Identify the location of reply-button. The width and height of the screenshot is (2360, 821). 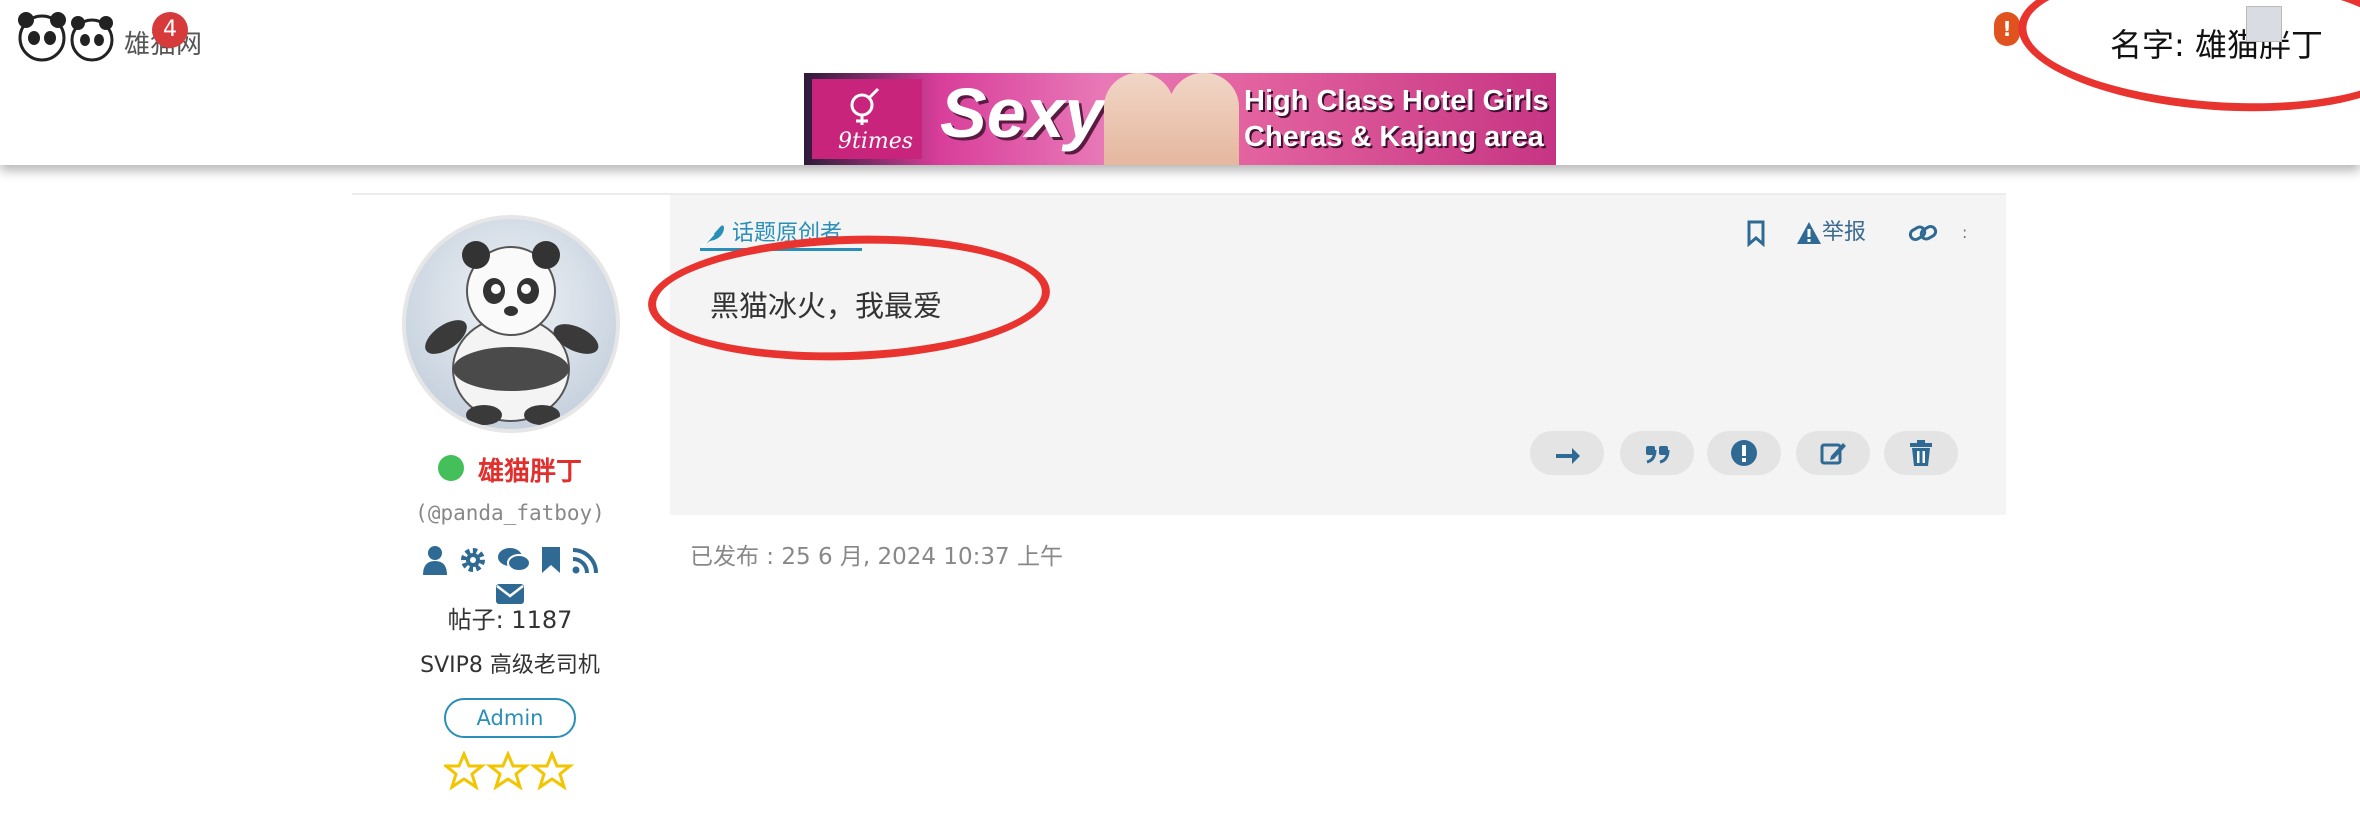
(1567, 453).